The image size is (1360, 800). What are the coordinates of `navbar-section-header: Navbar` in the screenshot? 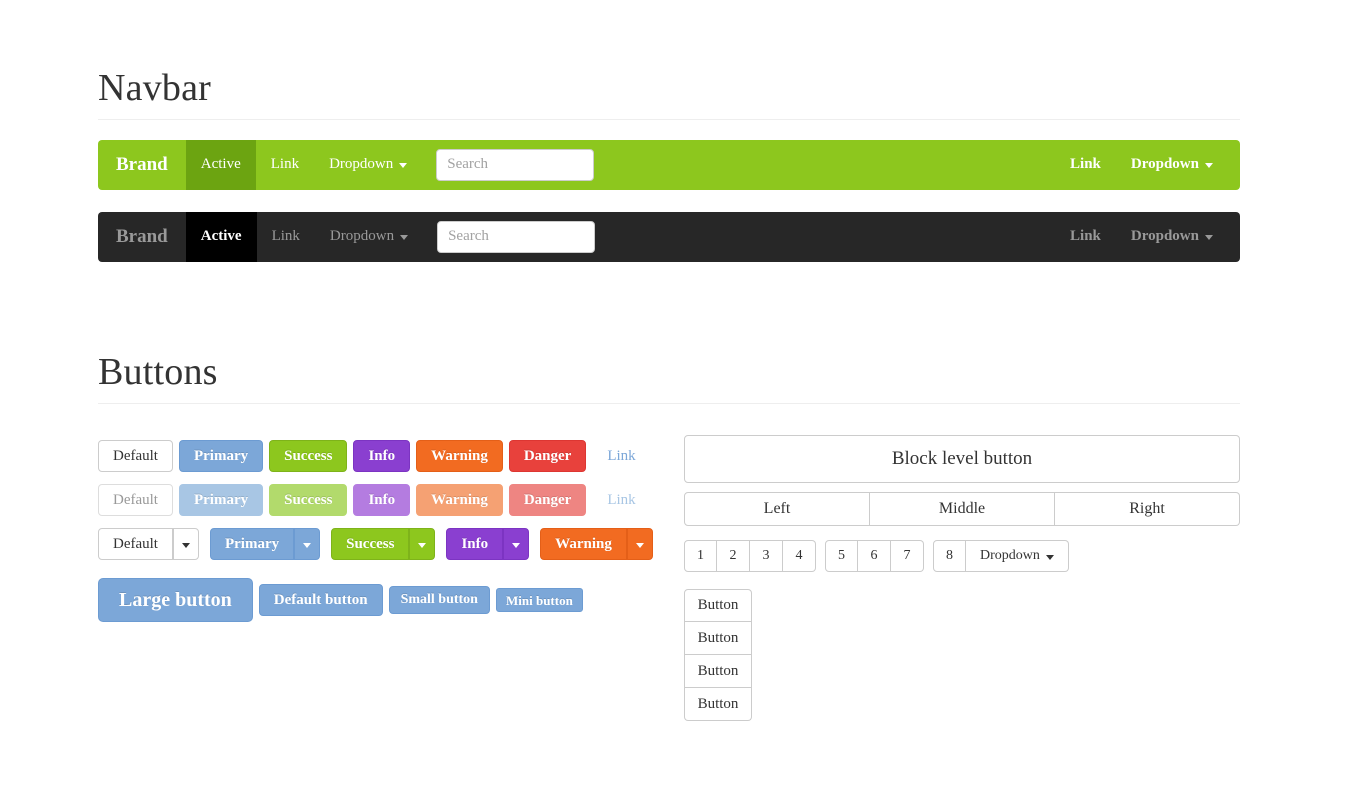 It's located at (669, 93).